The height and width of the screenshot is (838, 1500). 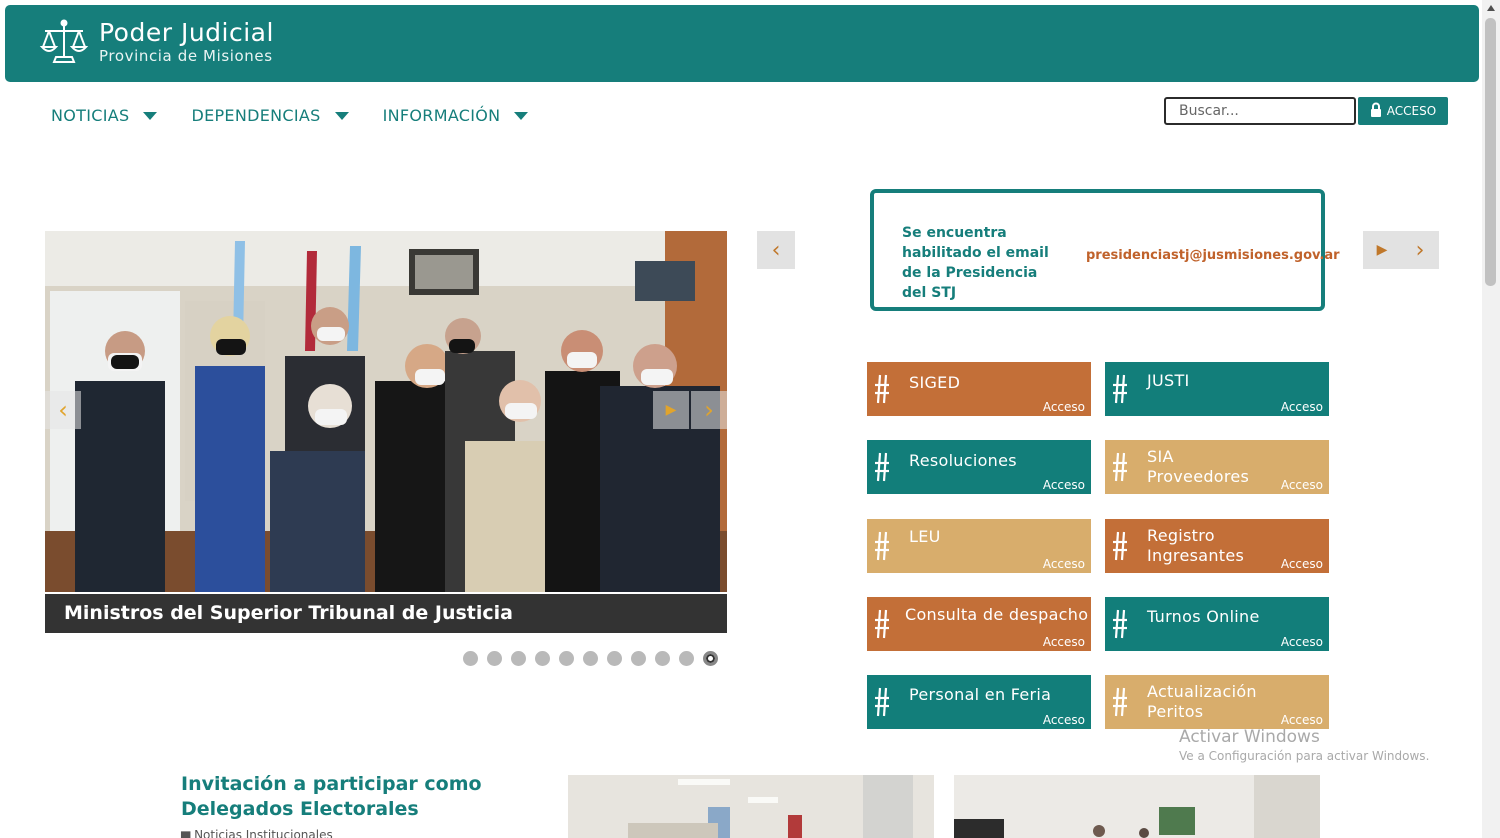 I want to click on brand-title: Poder Judicial, so click(x=186, y=32).